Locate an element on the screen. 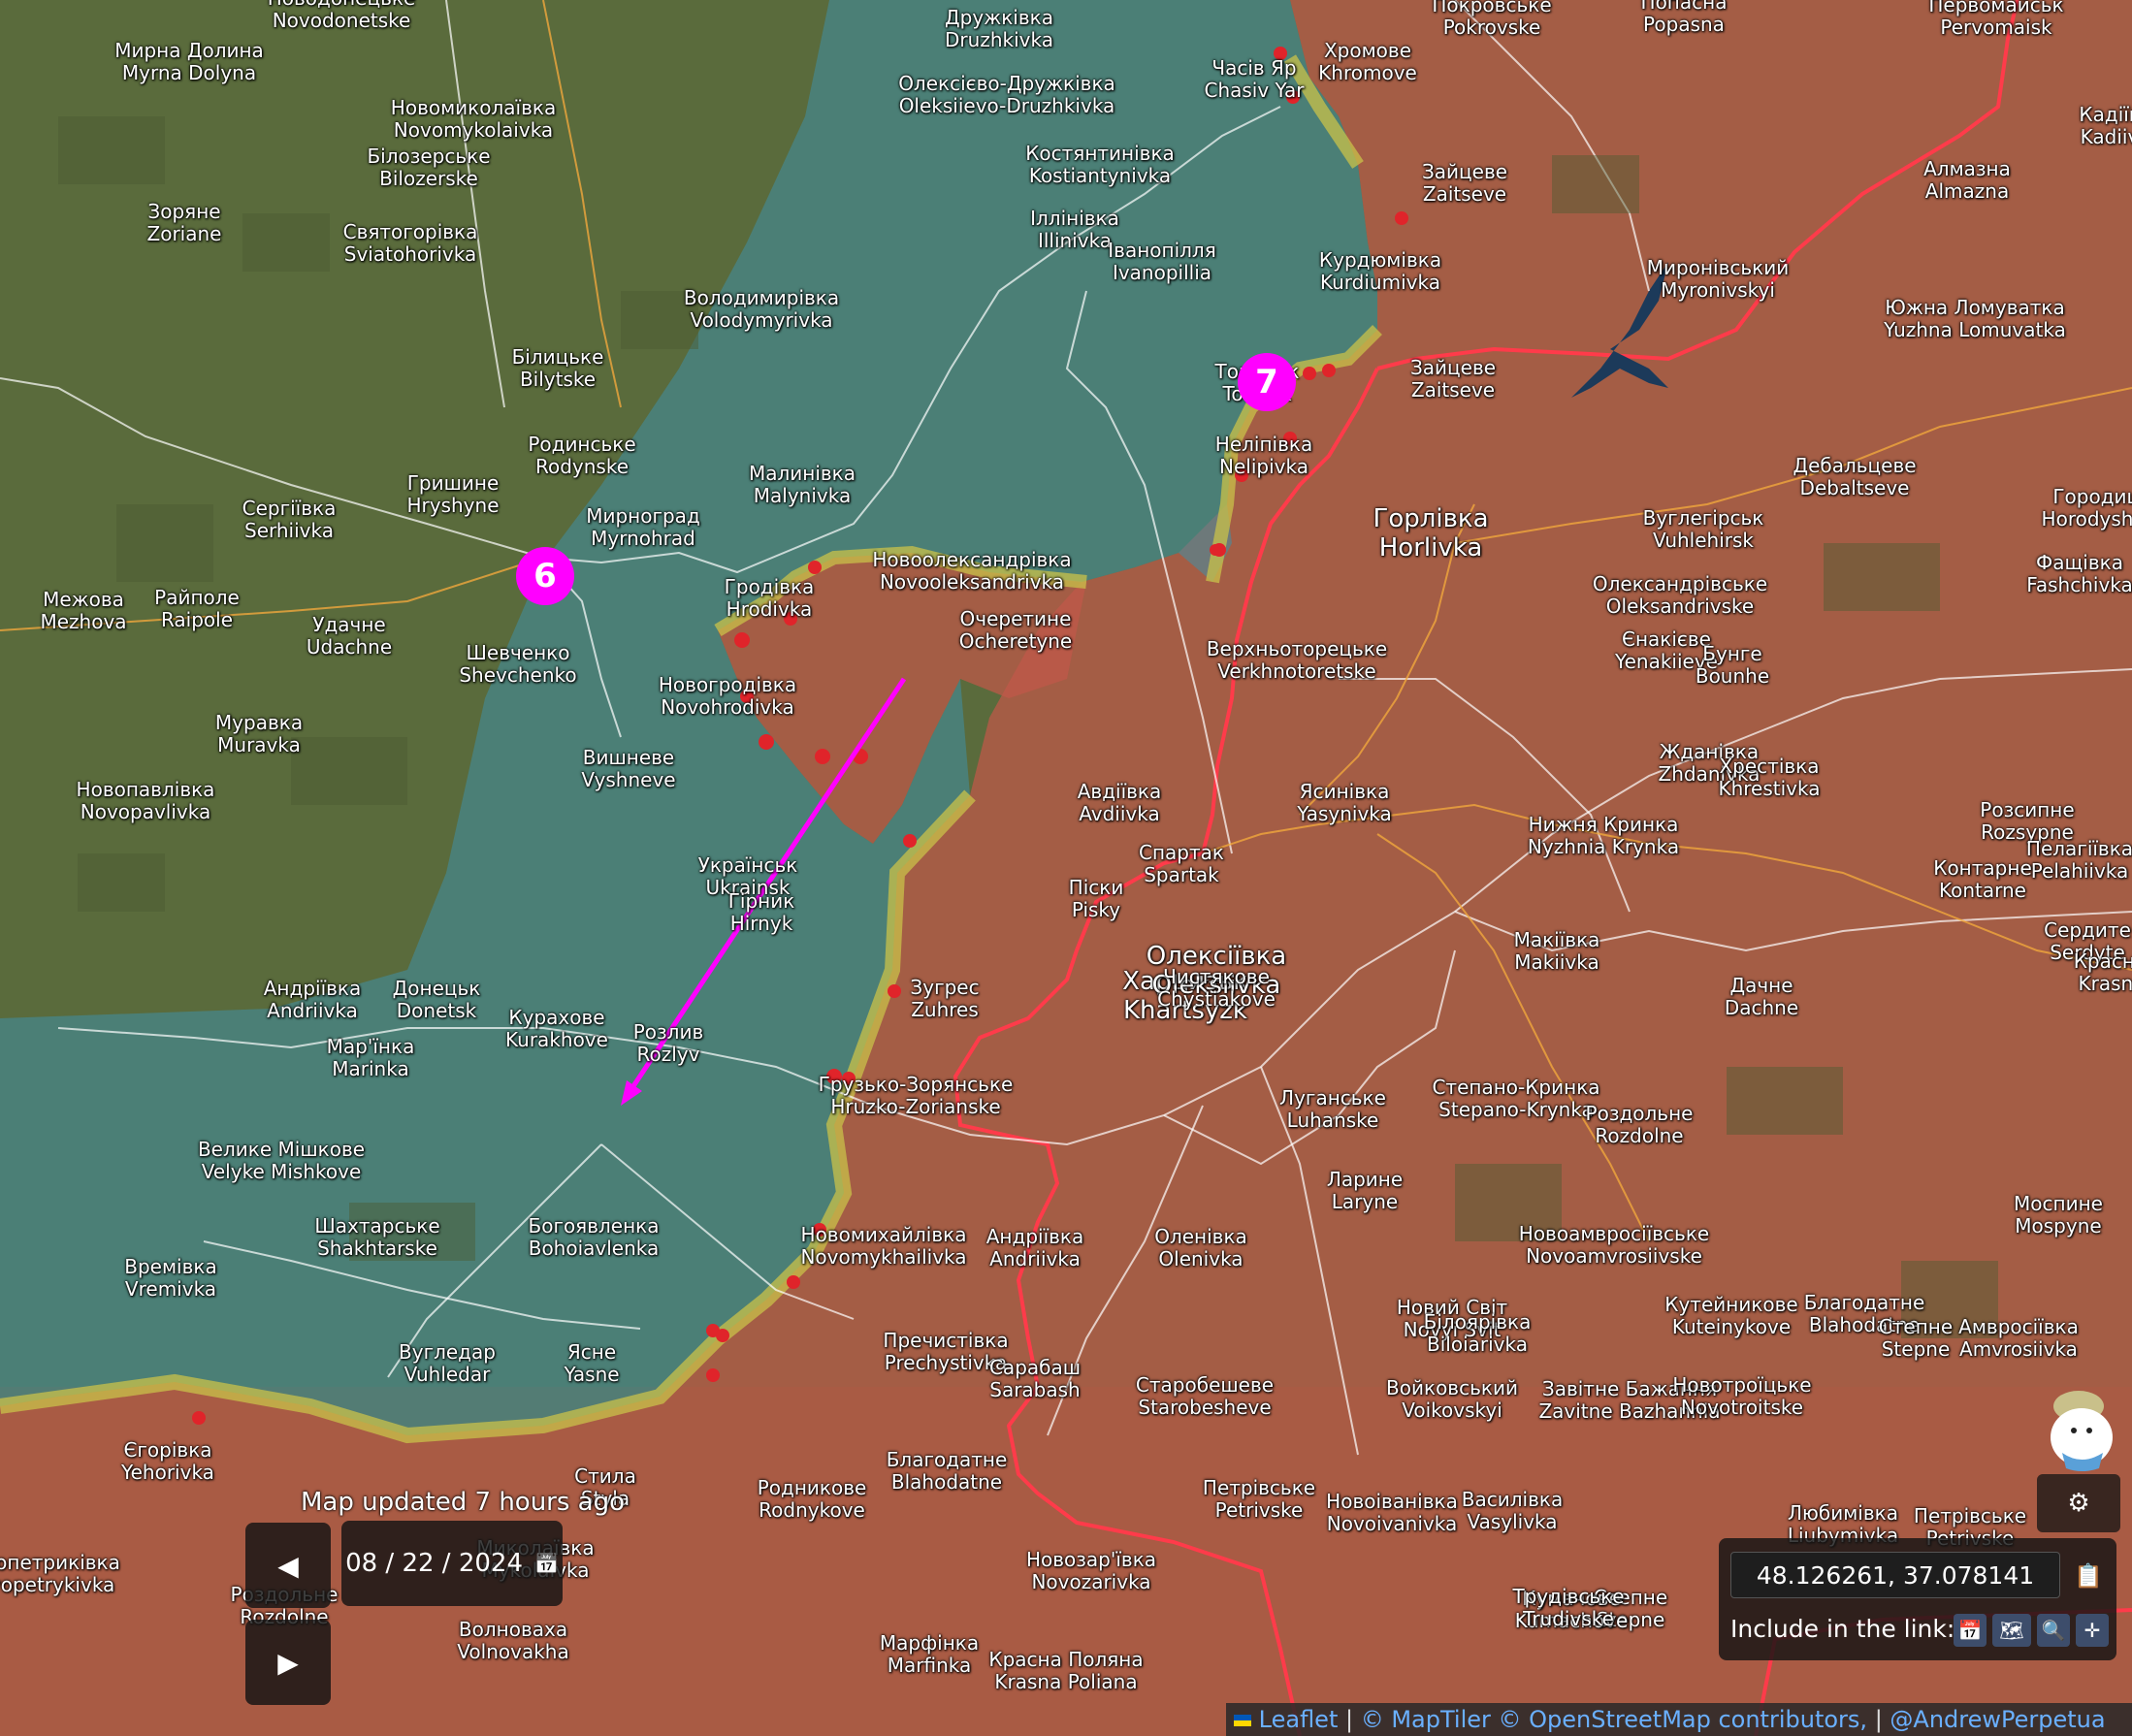 This screenshot has width=2132, height=1736. osm-link: © OpenStreetMap contributors, is located at coordinates (1684, 1719).